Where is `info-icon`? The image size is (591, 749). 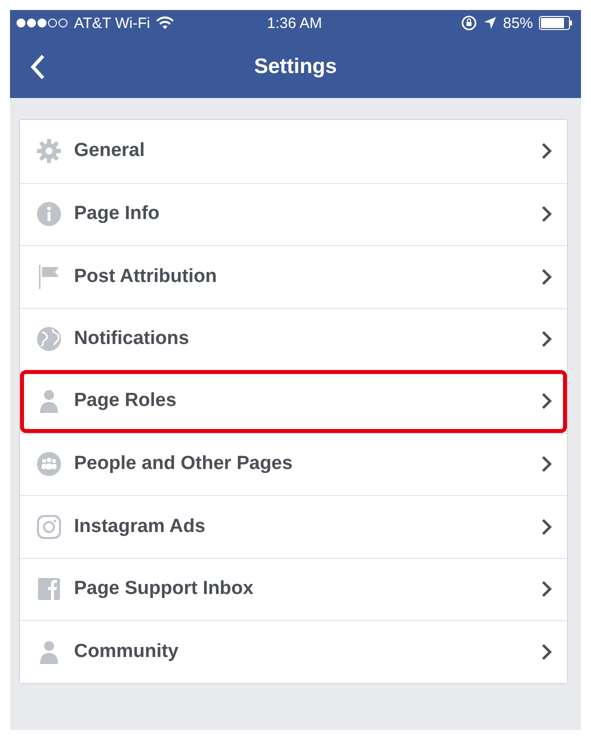 info-icon is located at coordinates (49, 214).